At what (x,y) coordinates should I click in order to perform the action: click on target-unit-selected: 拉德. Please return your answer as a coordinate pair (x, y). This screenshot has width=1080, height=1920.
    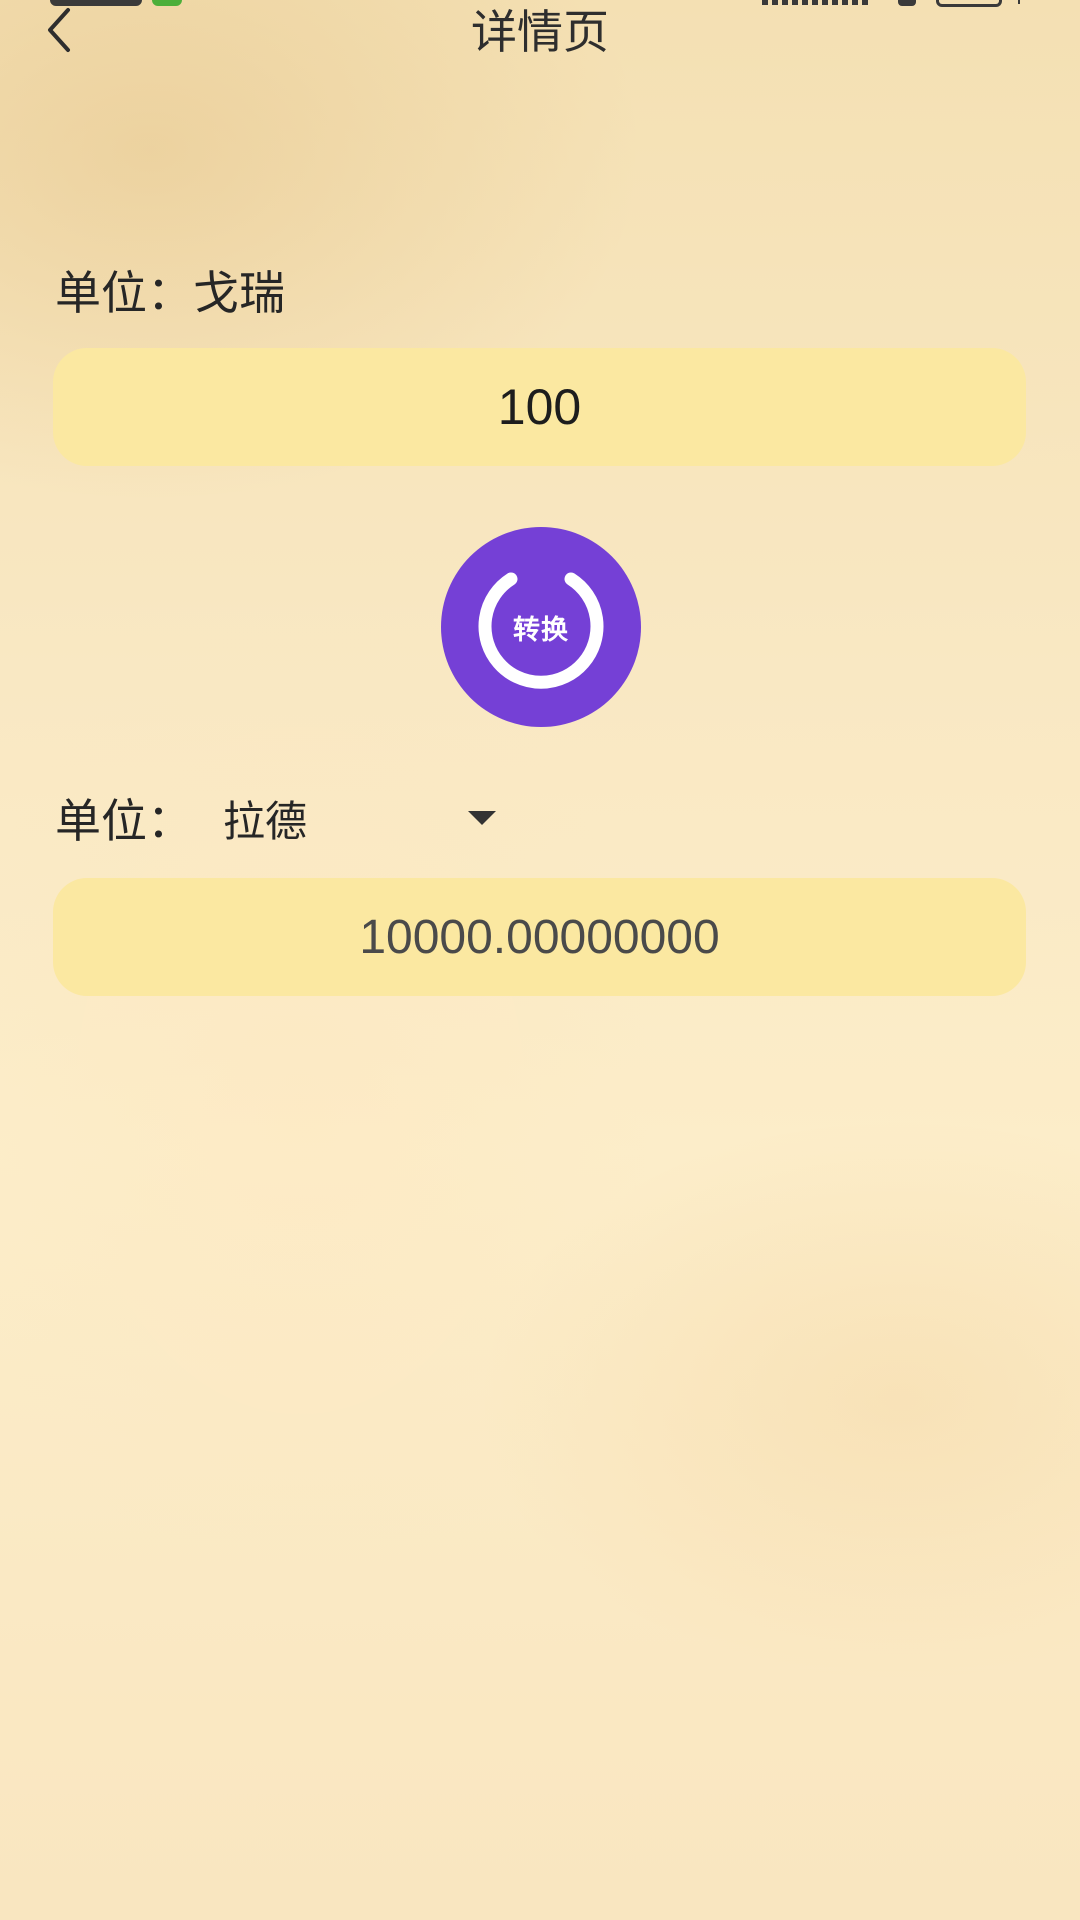
    Looking at the image, I should click on (265, 821).